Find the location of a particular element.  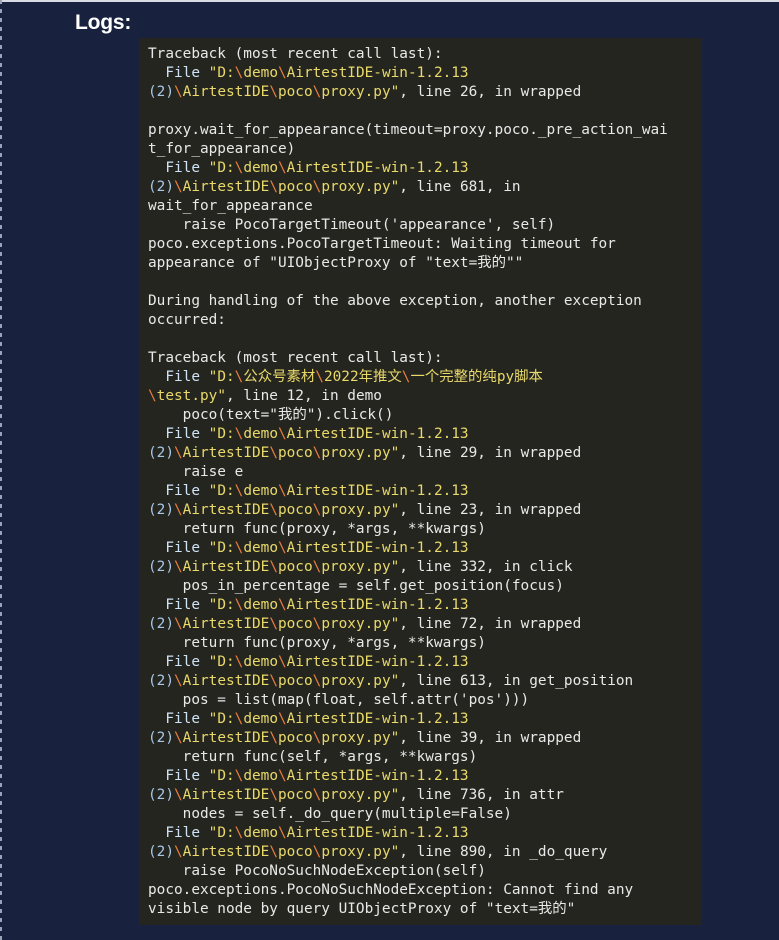

log-token: wait_for_appearance is located at coordinates (230, 206).